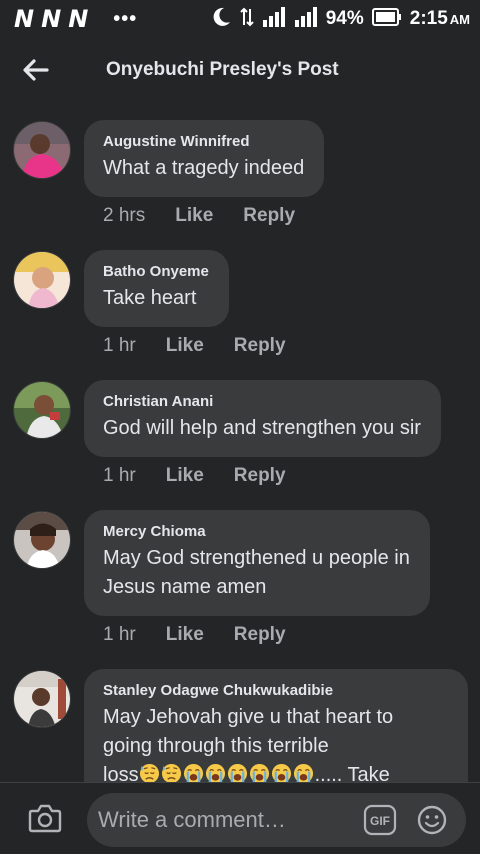 Image resolution: width=480 pixels, height=854 pixels. Describe the element at coordinates (386, 19) in the screenshot. I see `battery-icon` at that location.